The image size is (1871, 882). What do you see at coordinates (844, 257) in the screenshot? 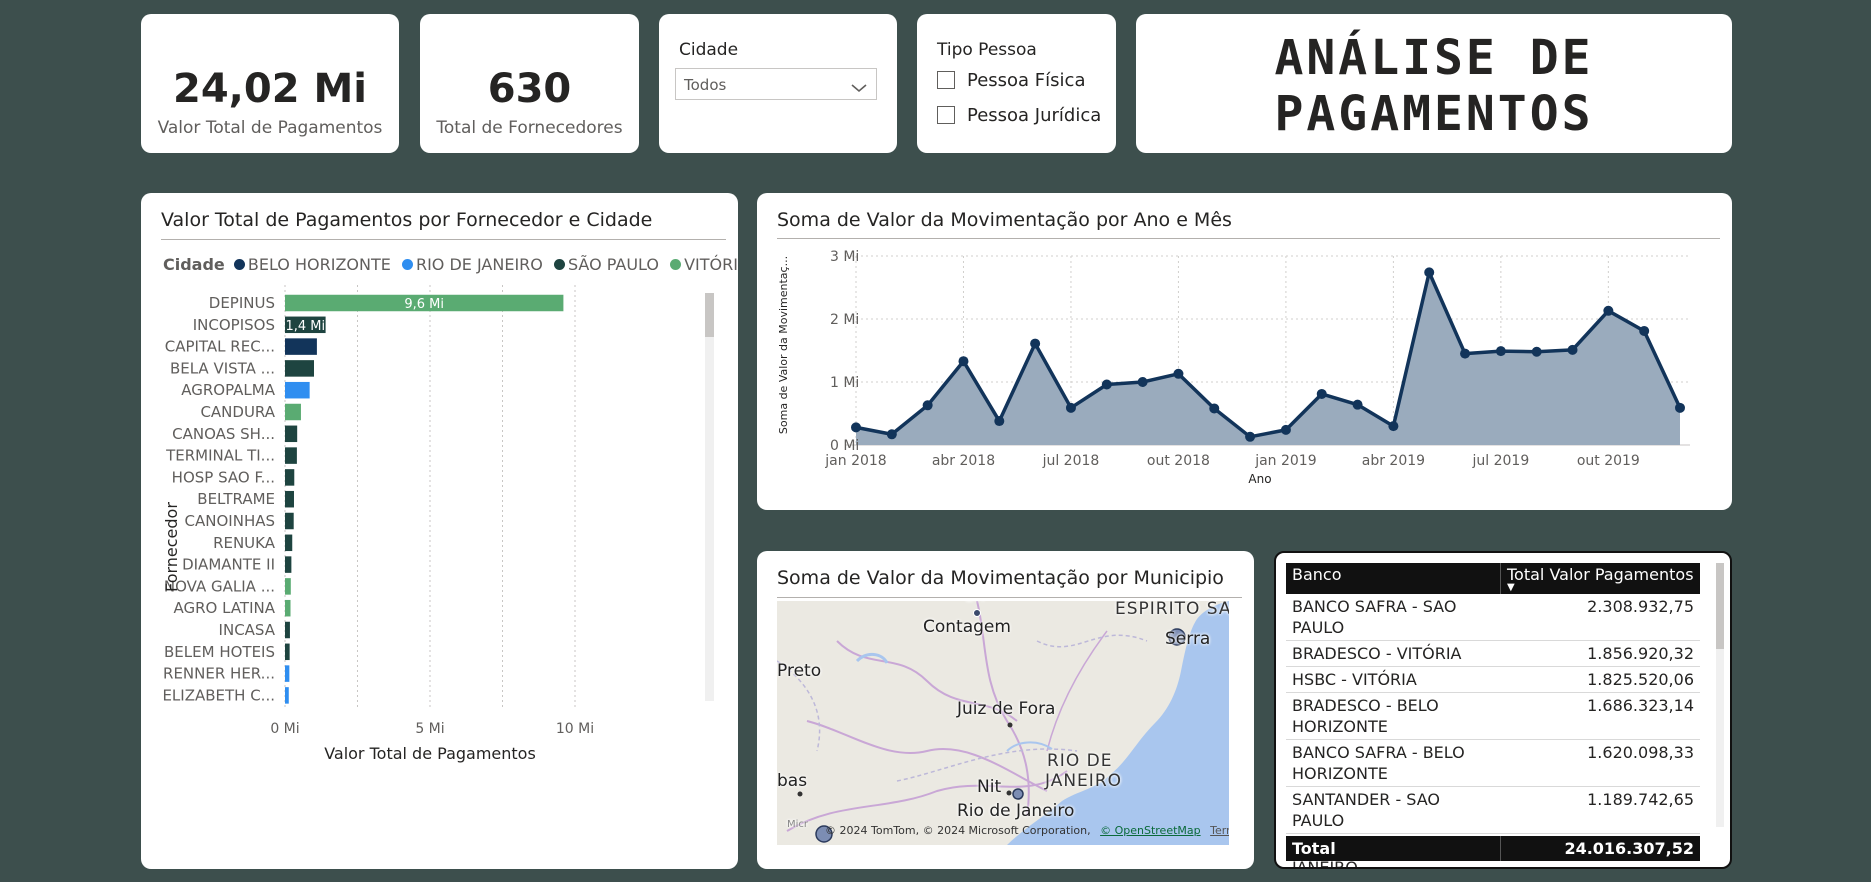
I see `y-tick-label: 3 Mi` at bounding box center [844, 257].